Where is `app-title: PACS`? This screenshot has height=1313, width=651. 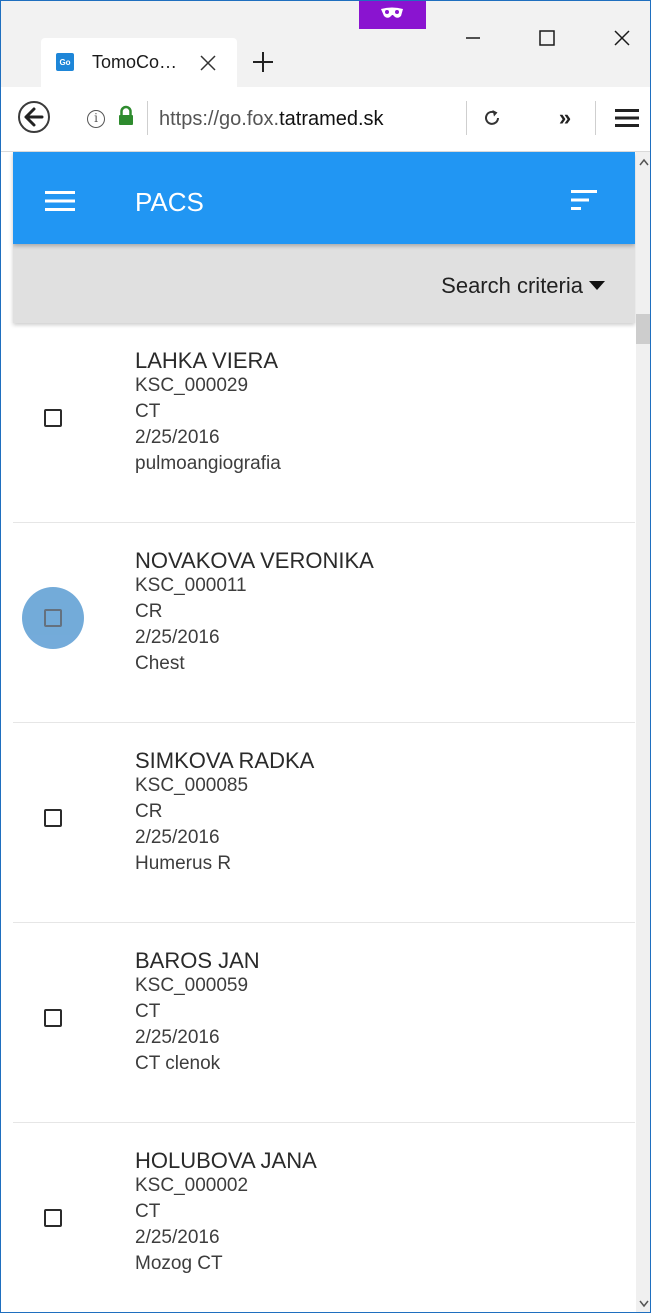
app-title: PACS is located at coordinates (169, 202).